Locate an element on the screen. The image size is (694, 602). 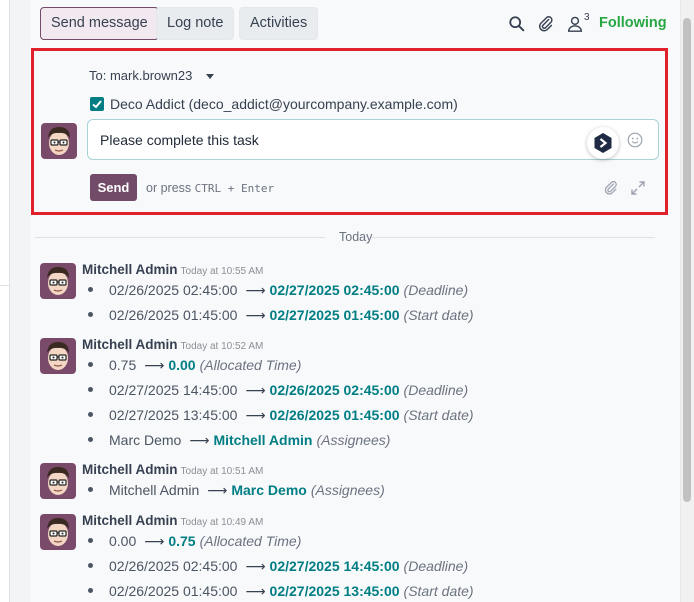
ai-assistant-button is located at coordinates (603, 143).